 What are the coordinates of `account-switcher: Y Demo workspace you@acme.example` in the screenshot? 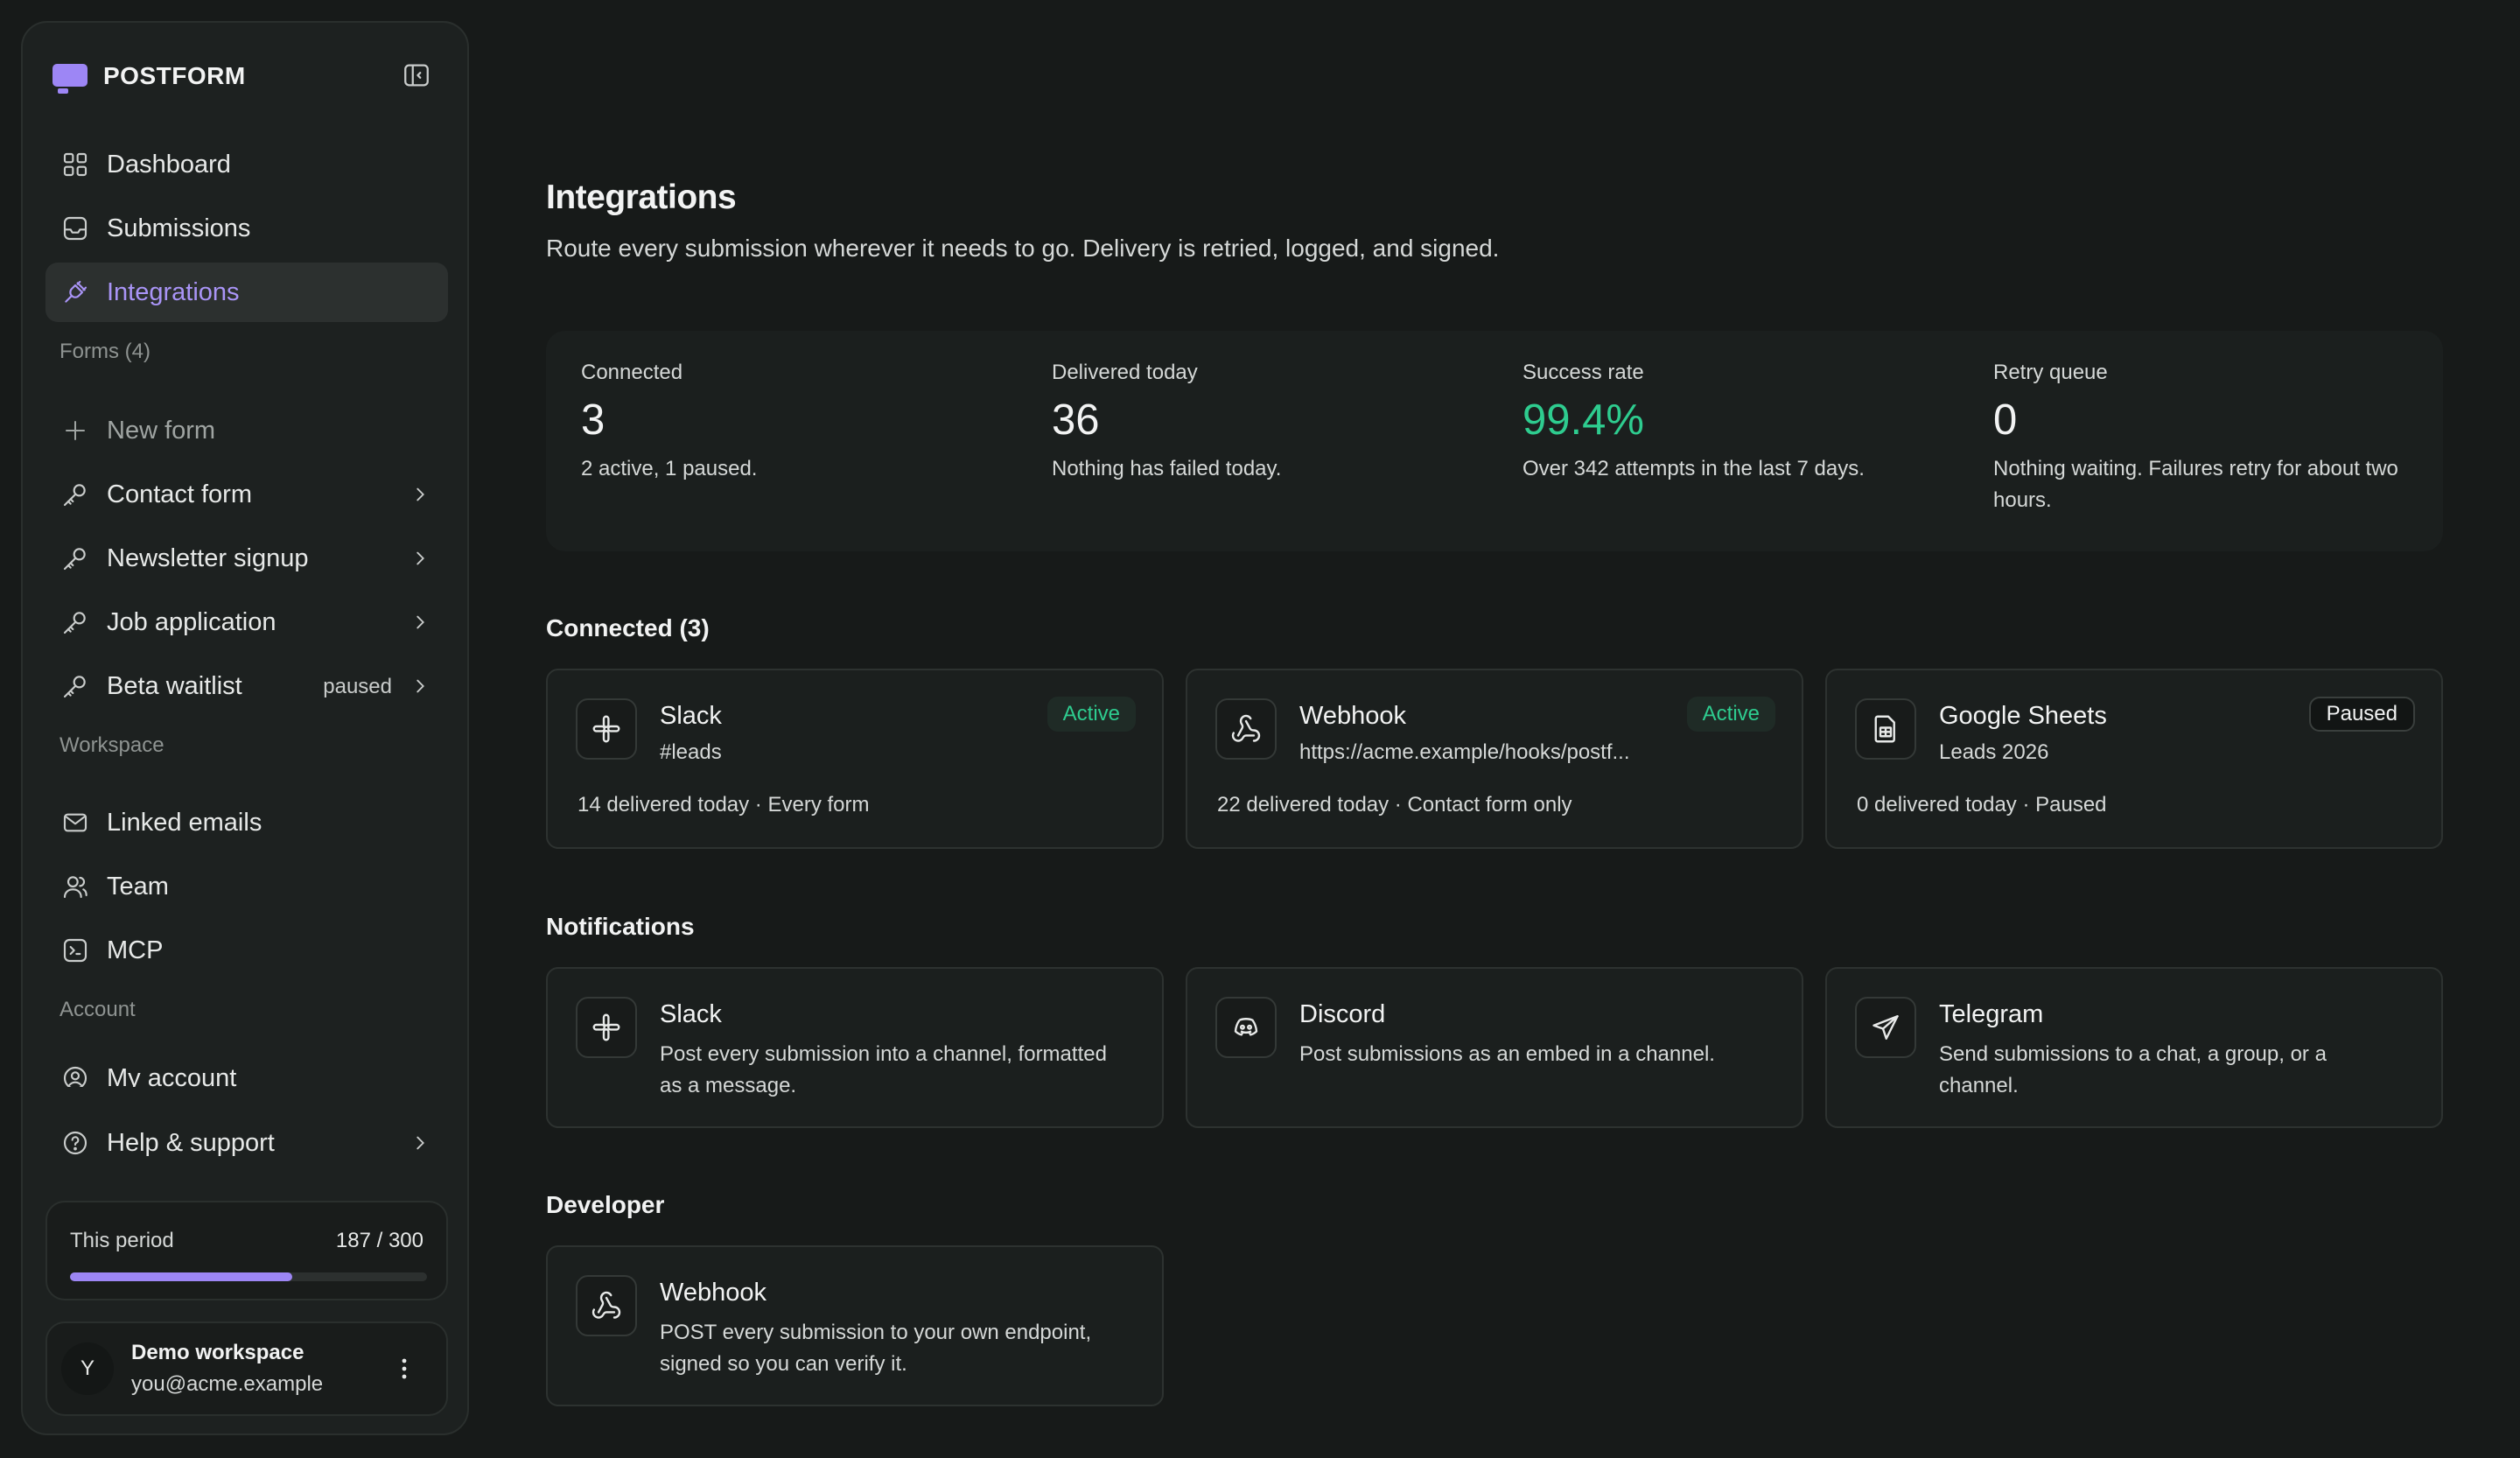 It's located at (247, 1368).